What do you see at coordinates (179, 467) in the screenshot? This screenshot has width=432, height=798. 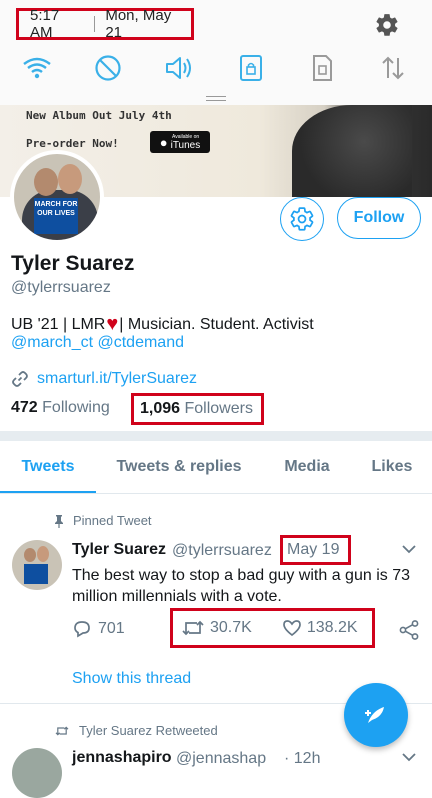 I see `tab-tweets-replies: Tweets & replies` at bounding box center [179, 467].